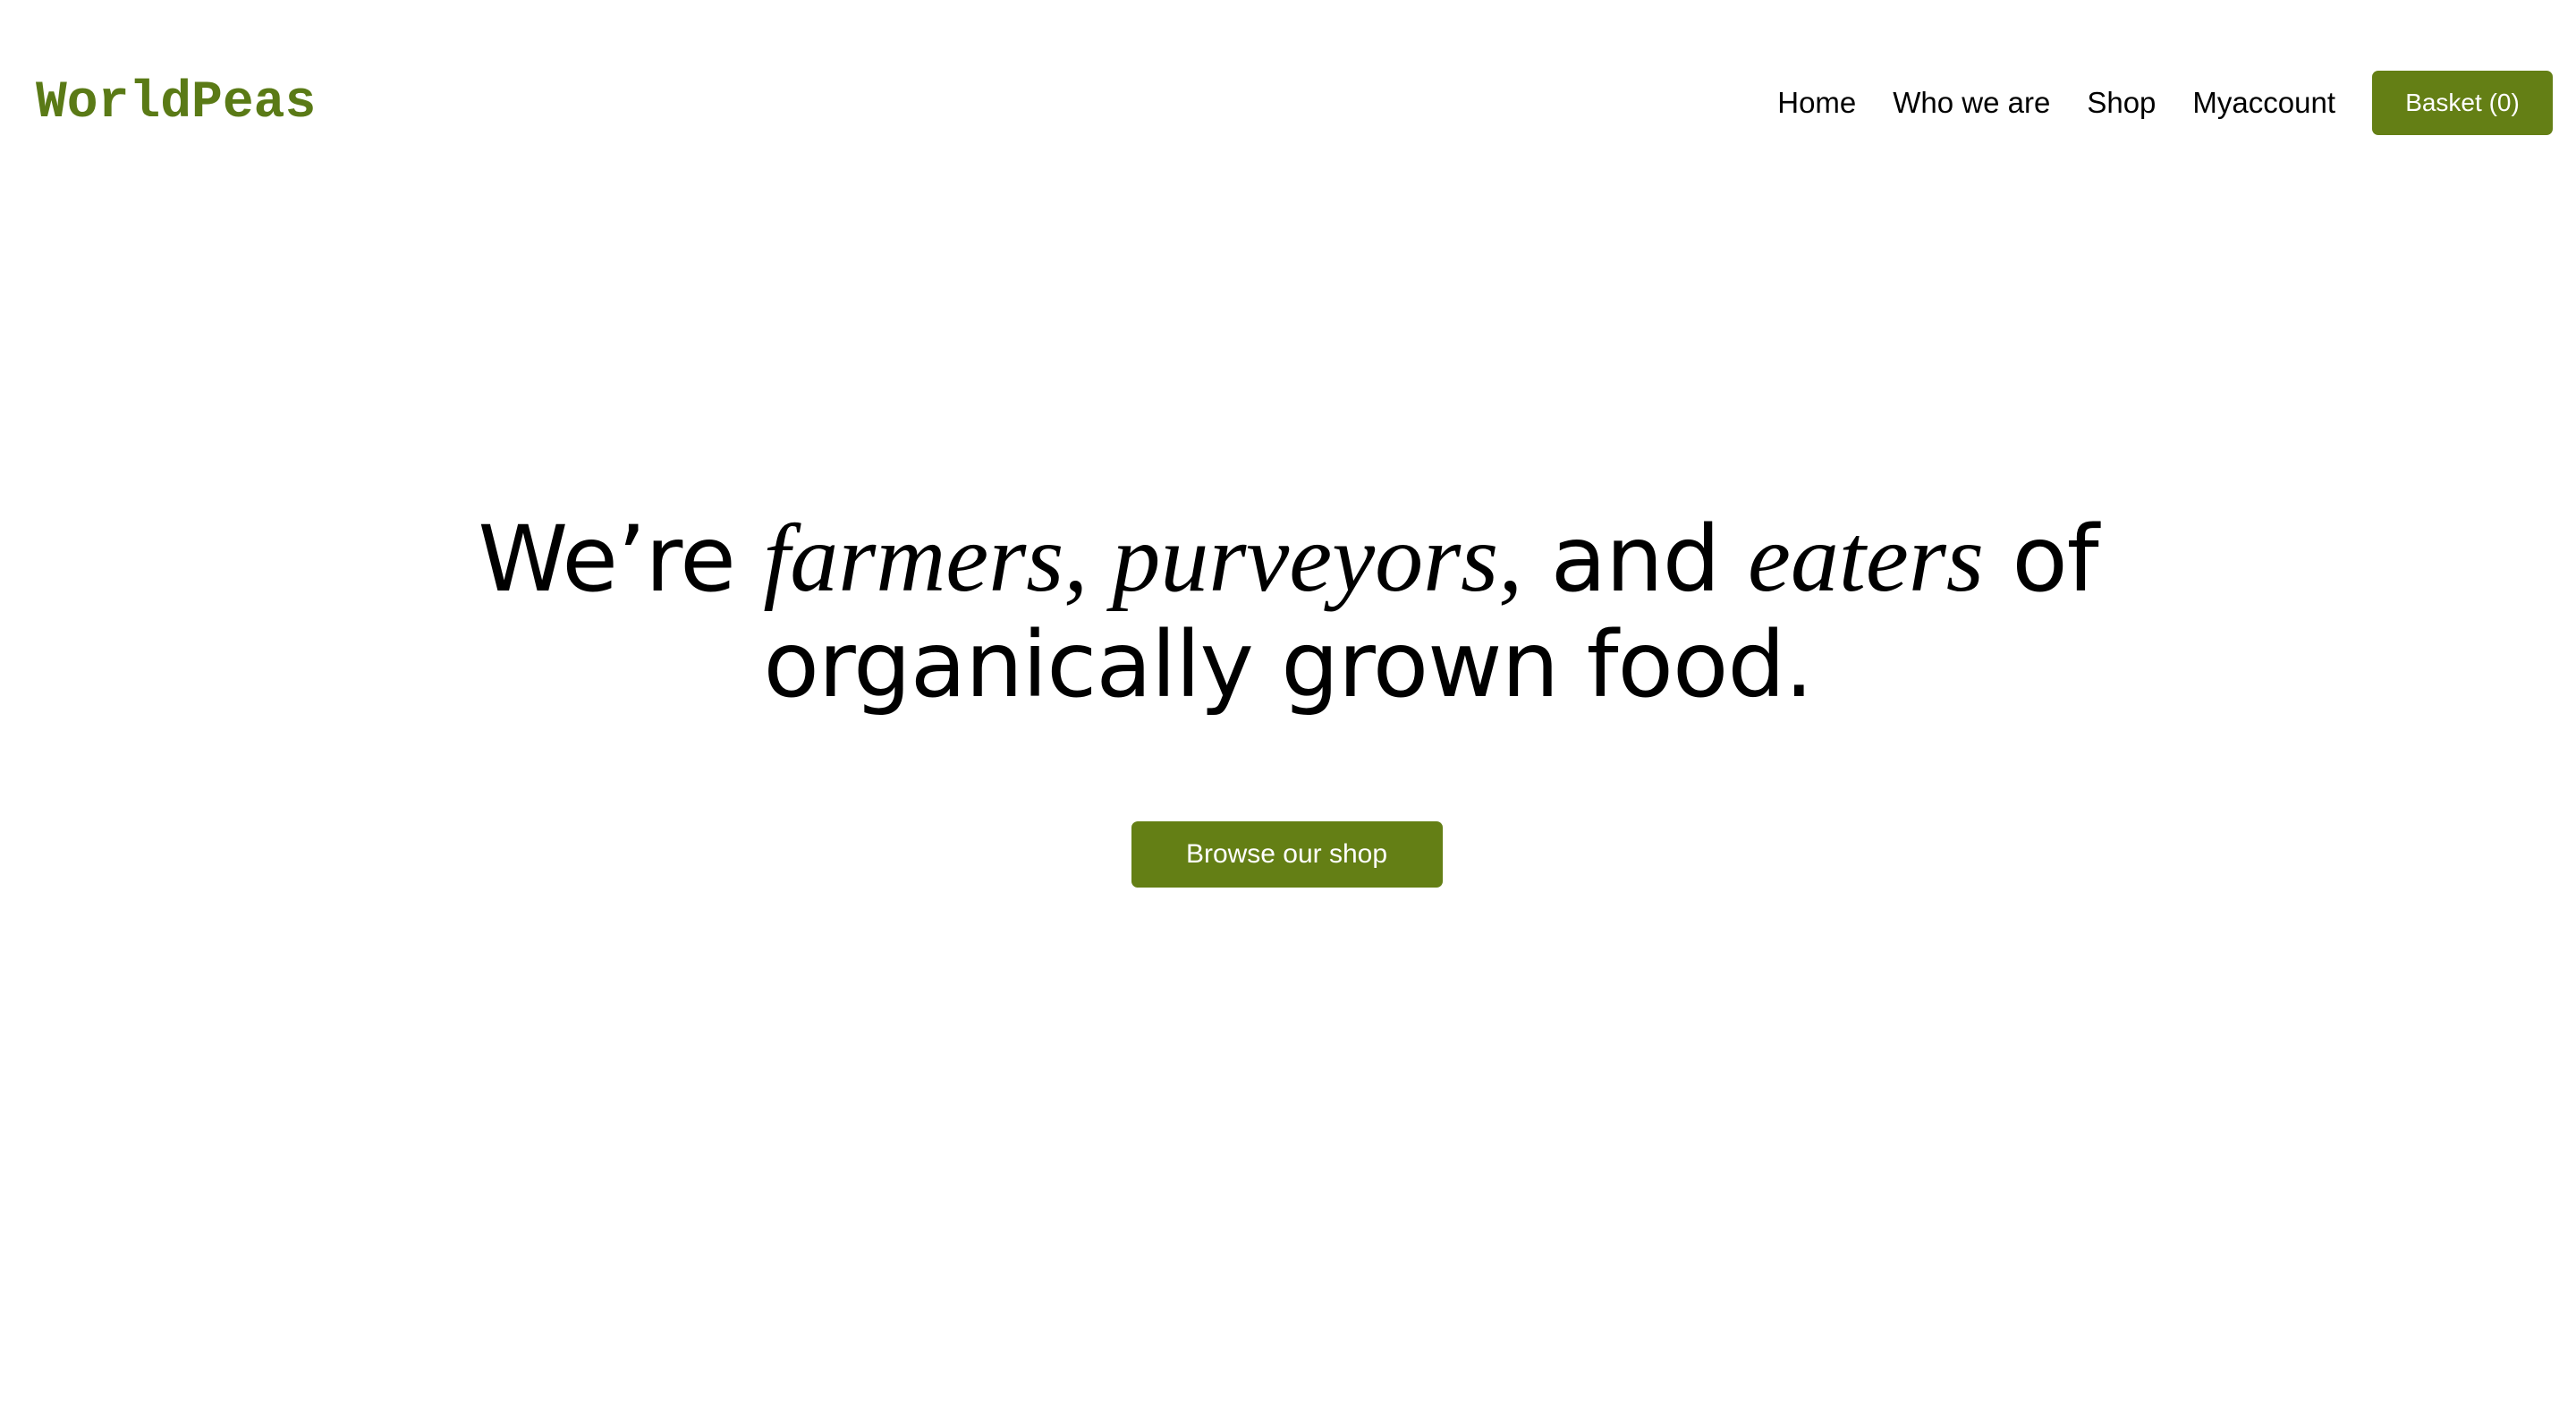  Describe the element at coordinates (1635, 559) in the screenshot. I see `headline-text-and: and` at that location.